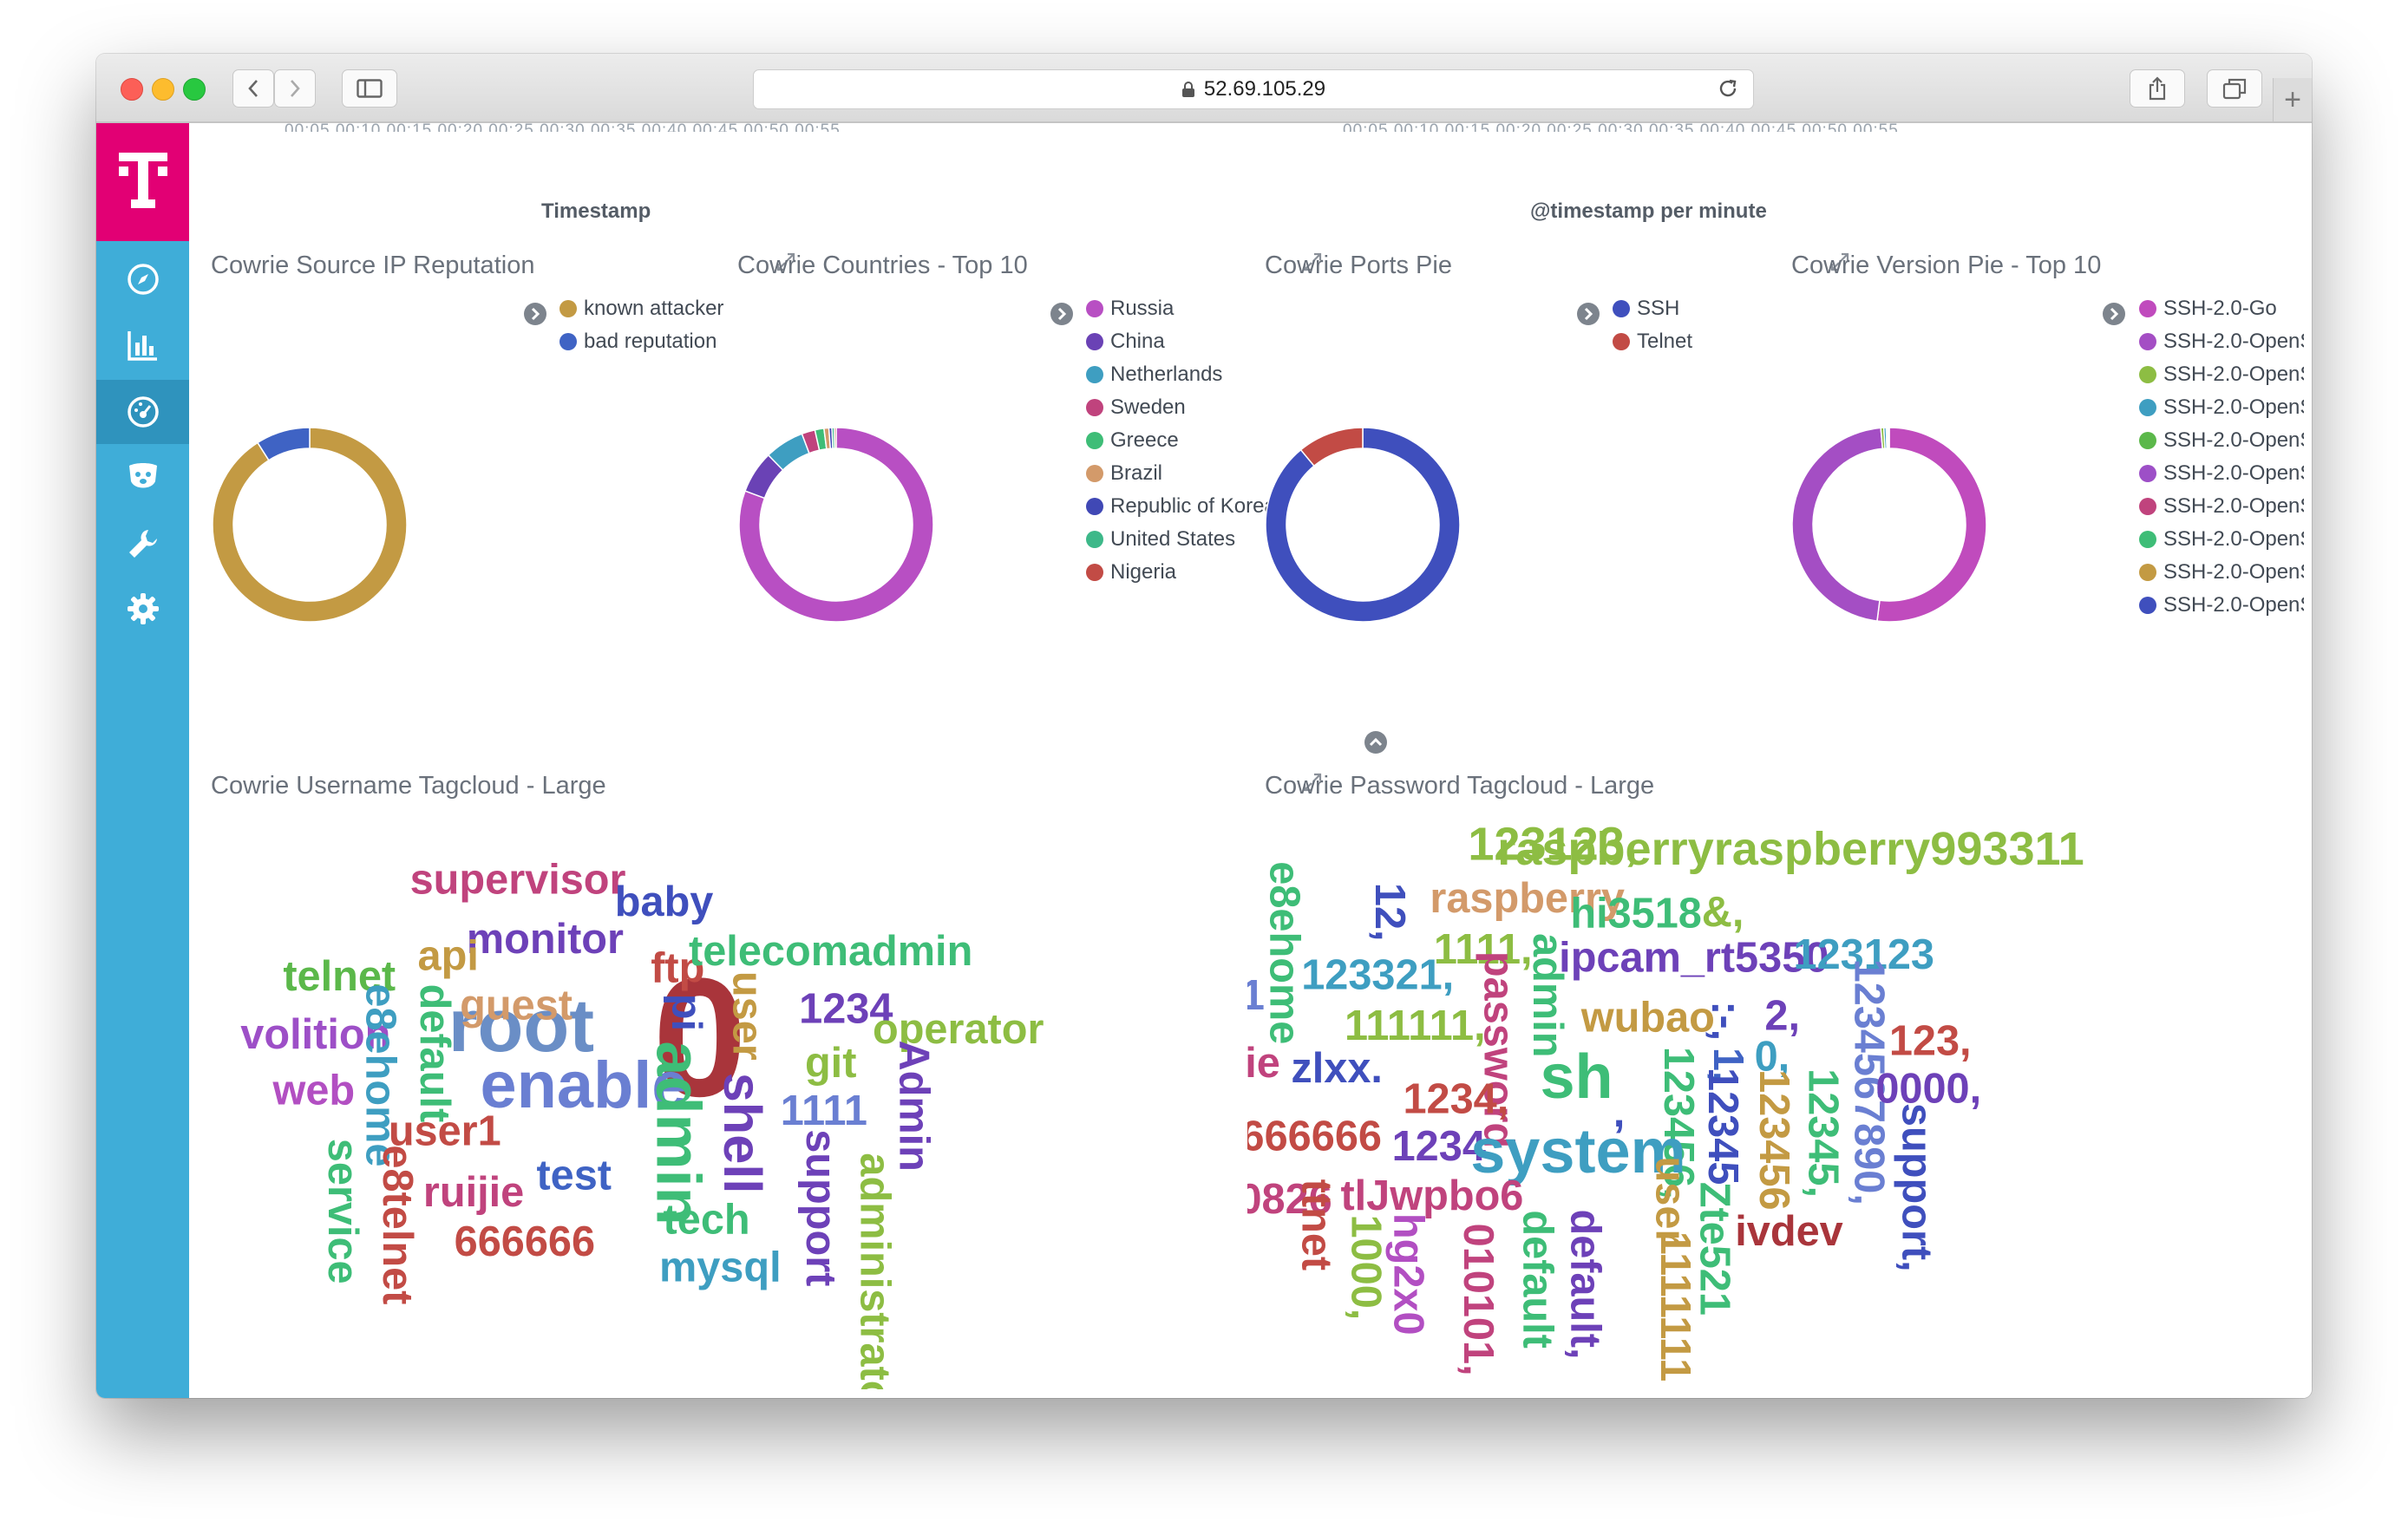 The width and height of the screenshot is (2408, 1535). I want to click on legend-item: Netherlands, so click(1181, 374).